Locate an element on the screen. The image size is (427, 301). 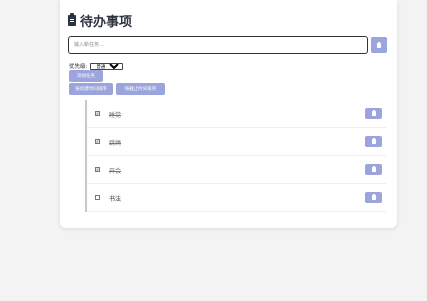
new-task-input is located at coordinates (218, 45).